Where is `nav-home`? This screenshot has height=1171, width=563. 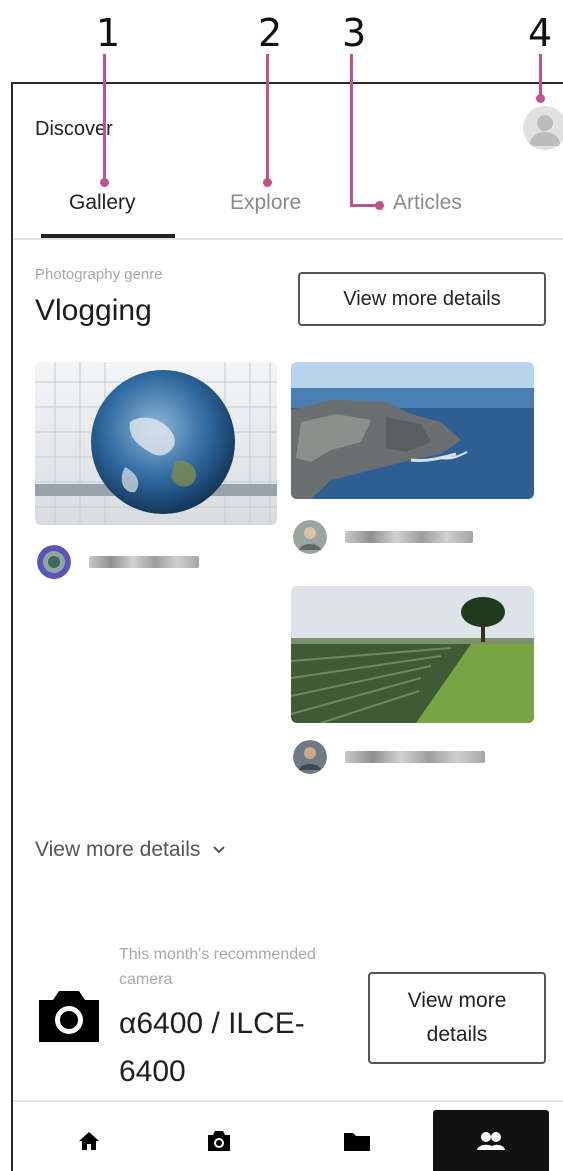
nav-home is located at coordinates (89, 1140).